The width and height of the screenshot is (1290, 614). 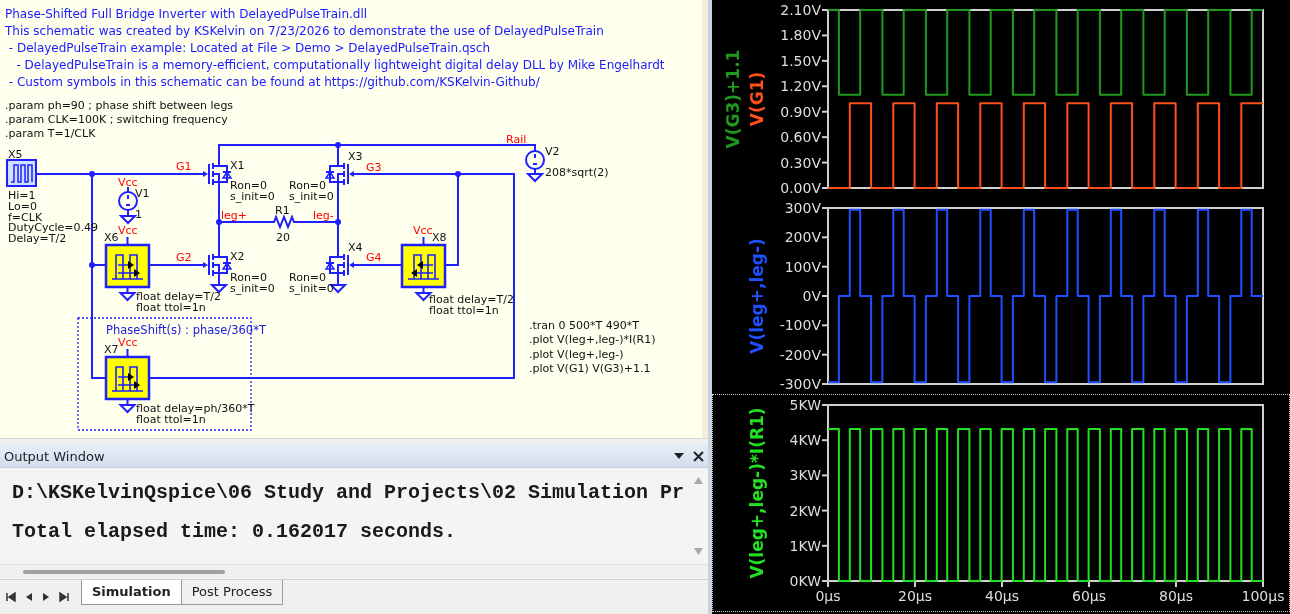 What do you see at coordinates (304, 31) in the screenshot?
I see `schematic-comment: This schematic was created by KSKelvin on 7/23/2026 to demonstrate the use of DelayedPulseTrain` at bounding box center [304, 31].